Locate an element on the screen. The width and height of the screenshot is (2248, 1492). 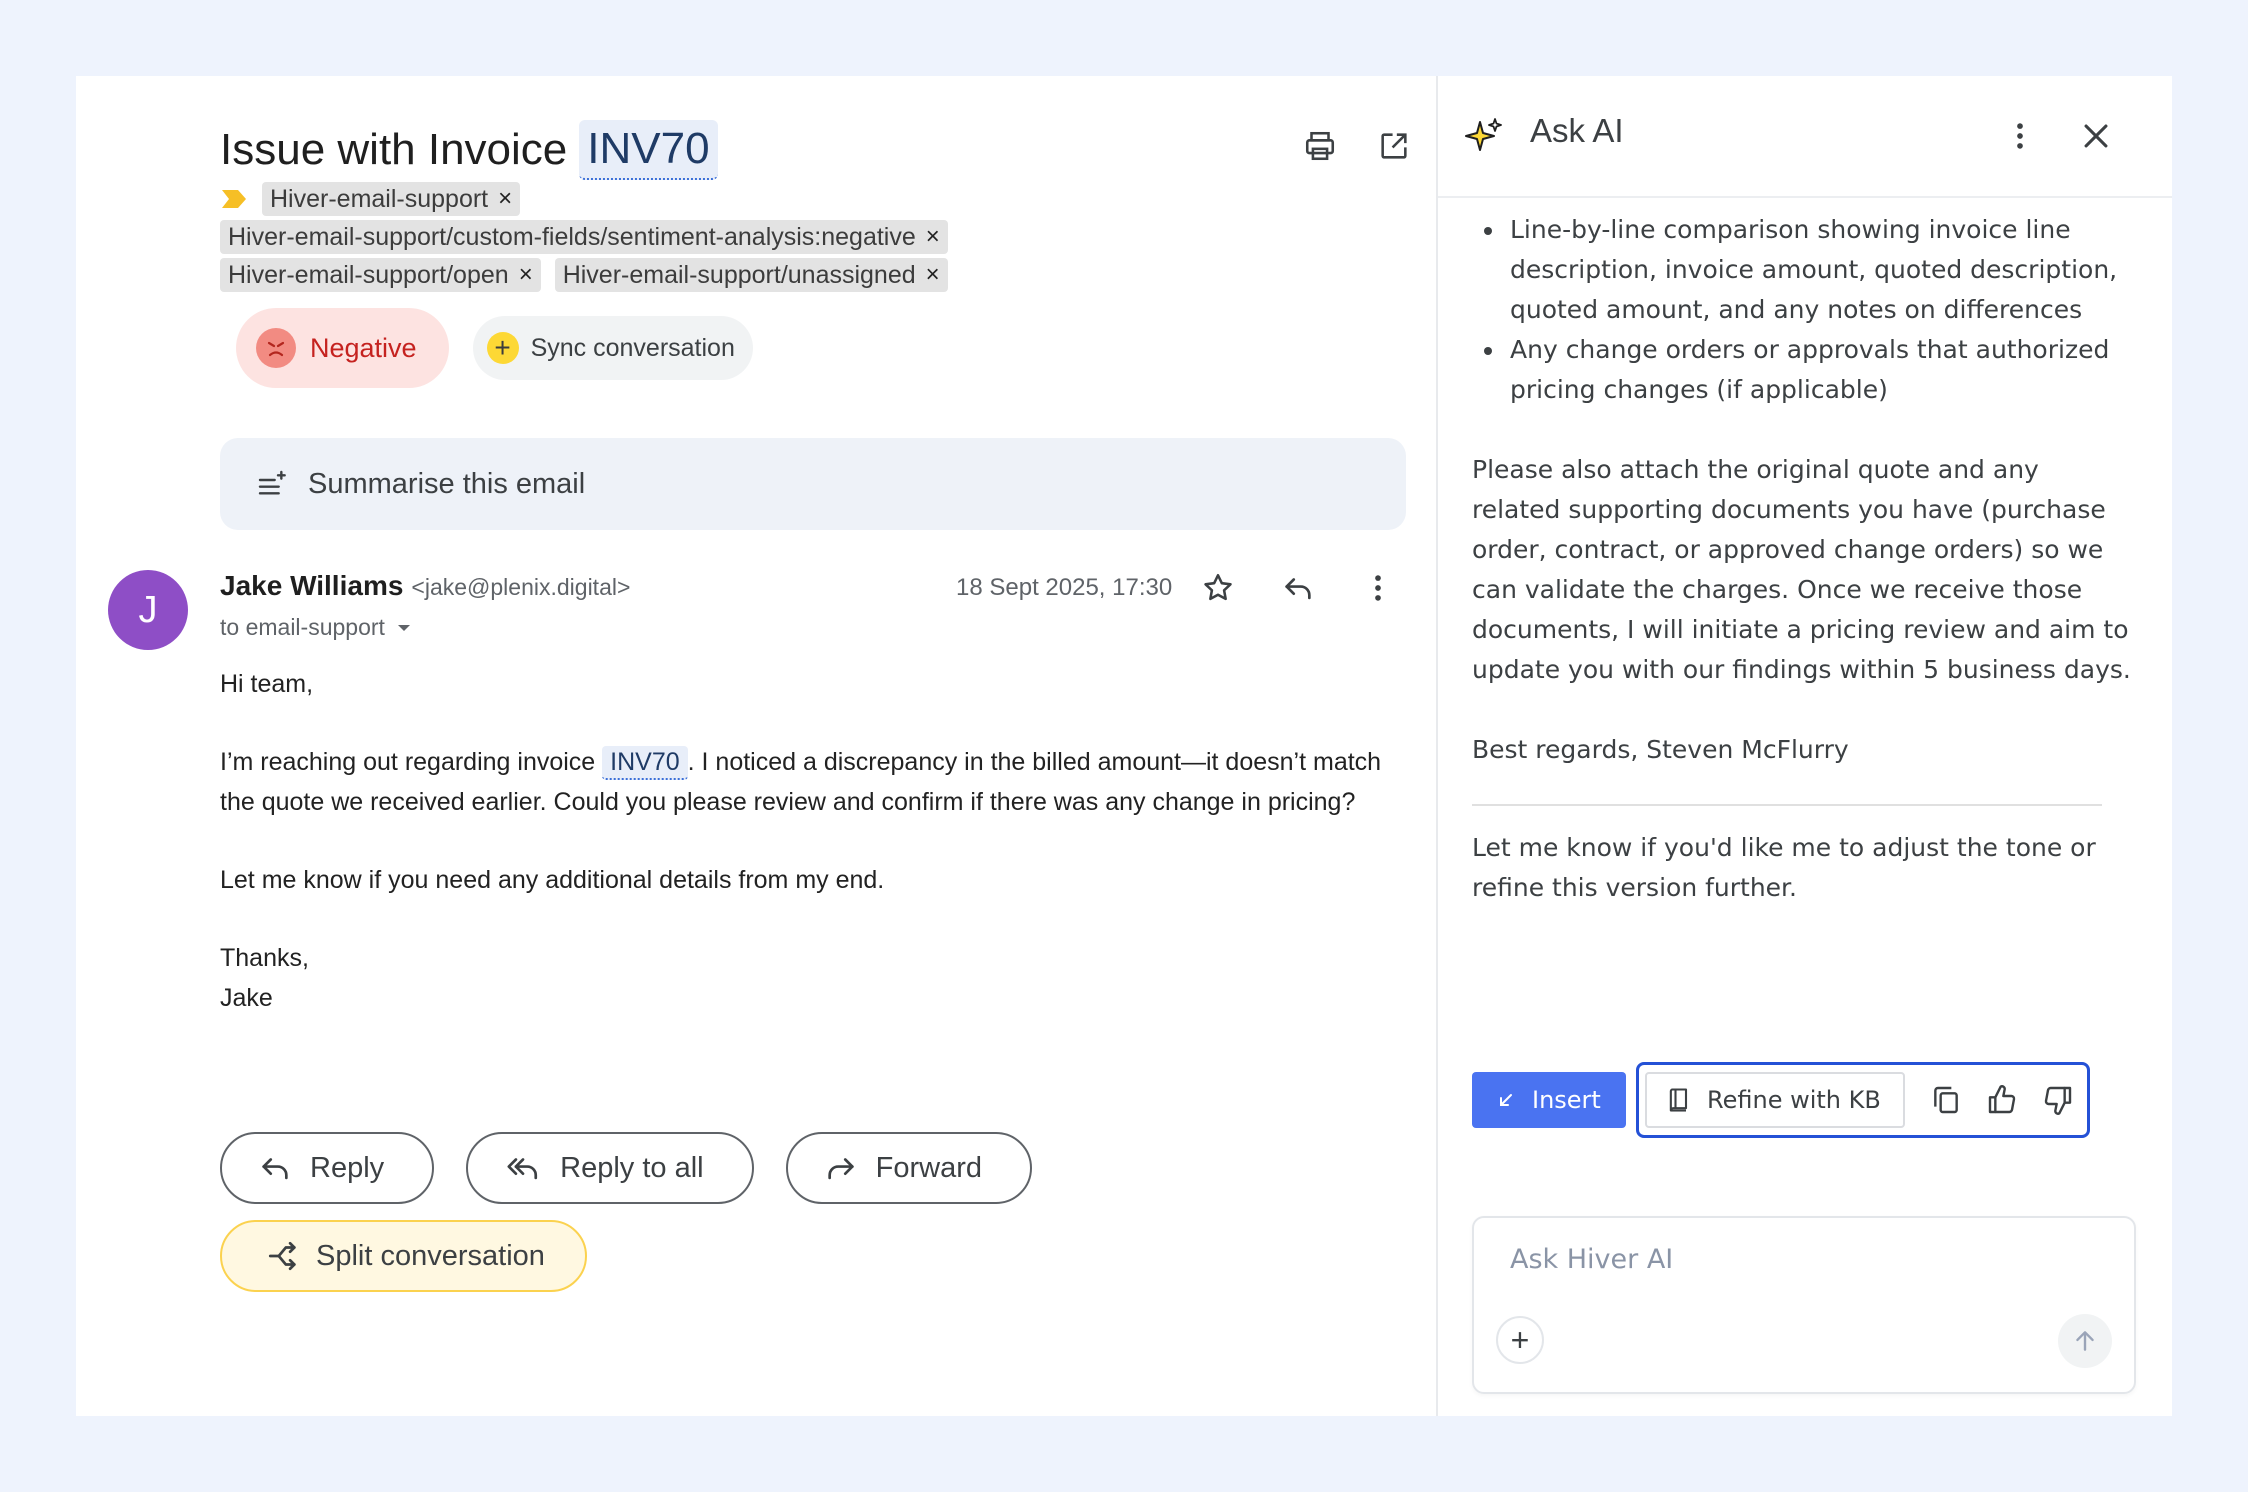
label-text: Hiver-email-support/open is located at coordinates (368, 274).